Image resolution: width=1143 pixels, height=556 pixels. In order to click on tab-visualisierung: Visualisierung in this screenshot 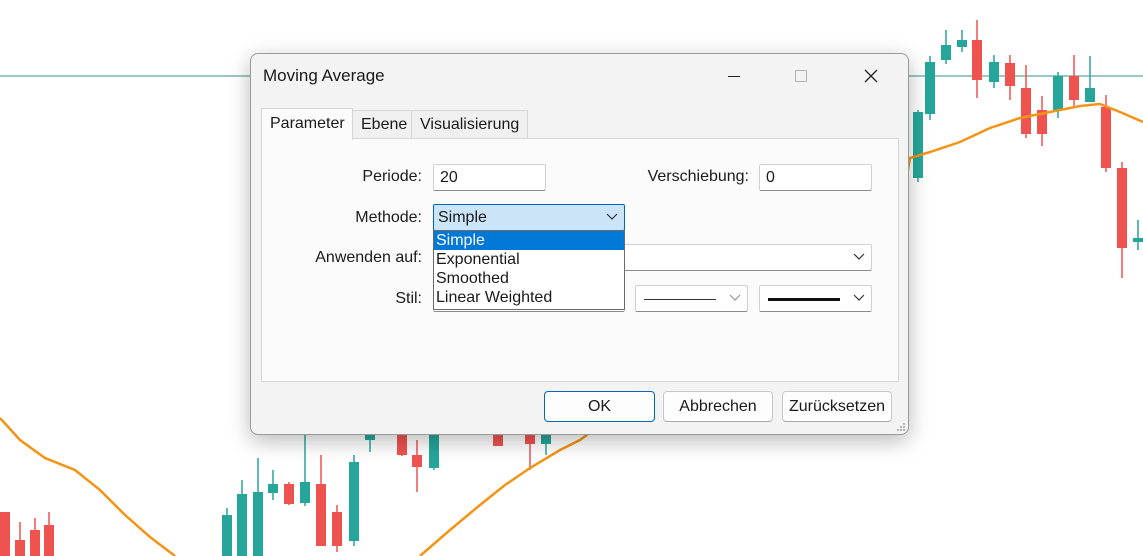, I will do `click(469, 124)`.